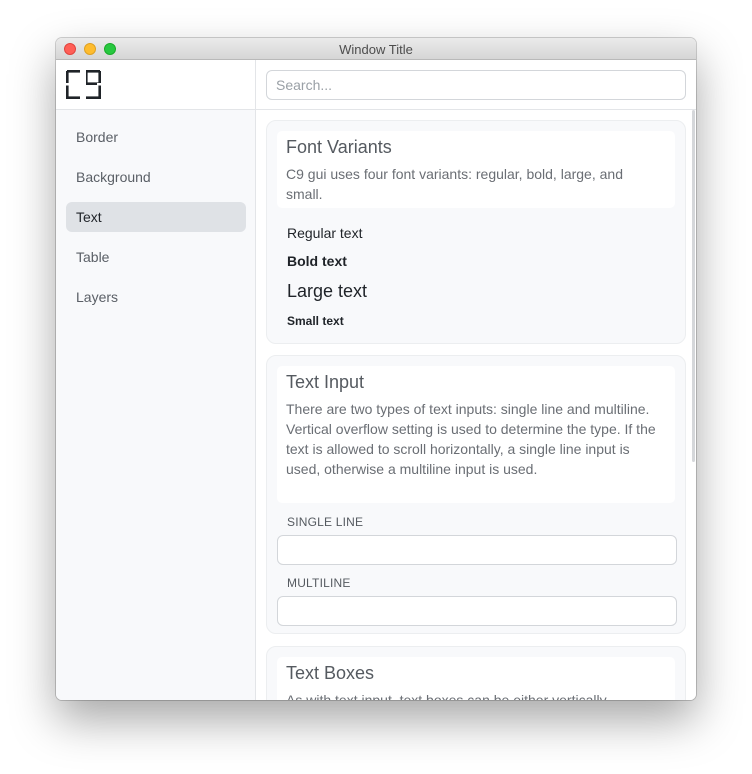  What do you see at coordinates (327, 291) in the screenshot?
I see `large-text-sample: Large text` at bounding box center [327, 291].